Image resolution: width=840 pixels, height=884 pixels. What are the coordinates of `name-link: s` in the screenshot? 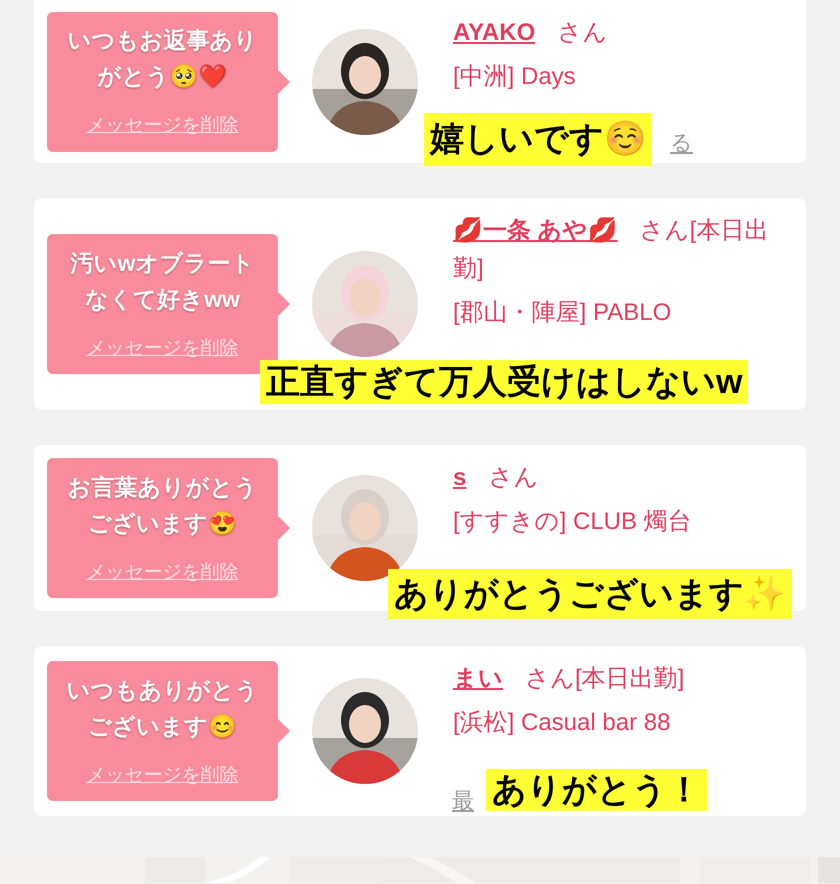 It's located at (459, 477).